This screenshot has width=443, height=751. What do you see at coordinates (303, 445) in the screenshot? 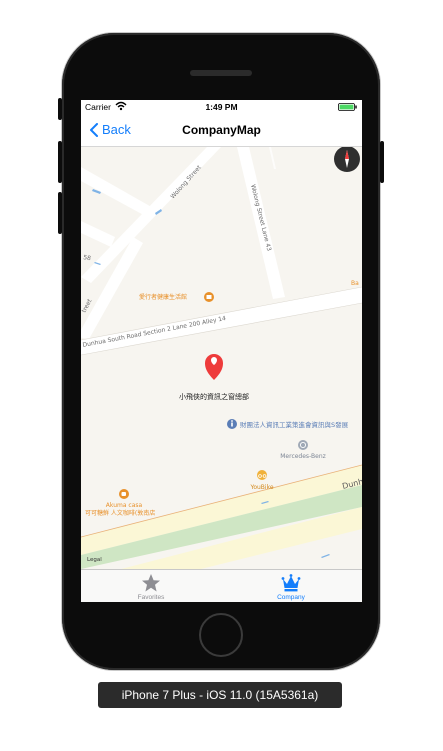
I see `car-icon` at bounding box center [303, 445].